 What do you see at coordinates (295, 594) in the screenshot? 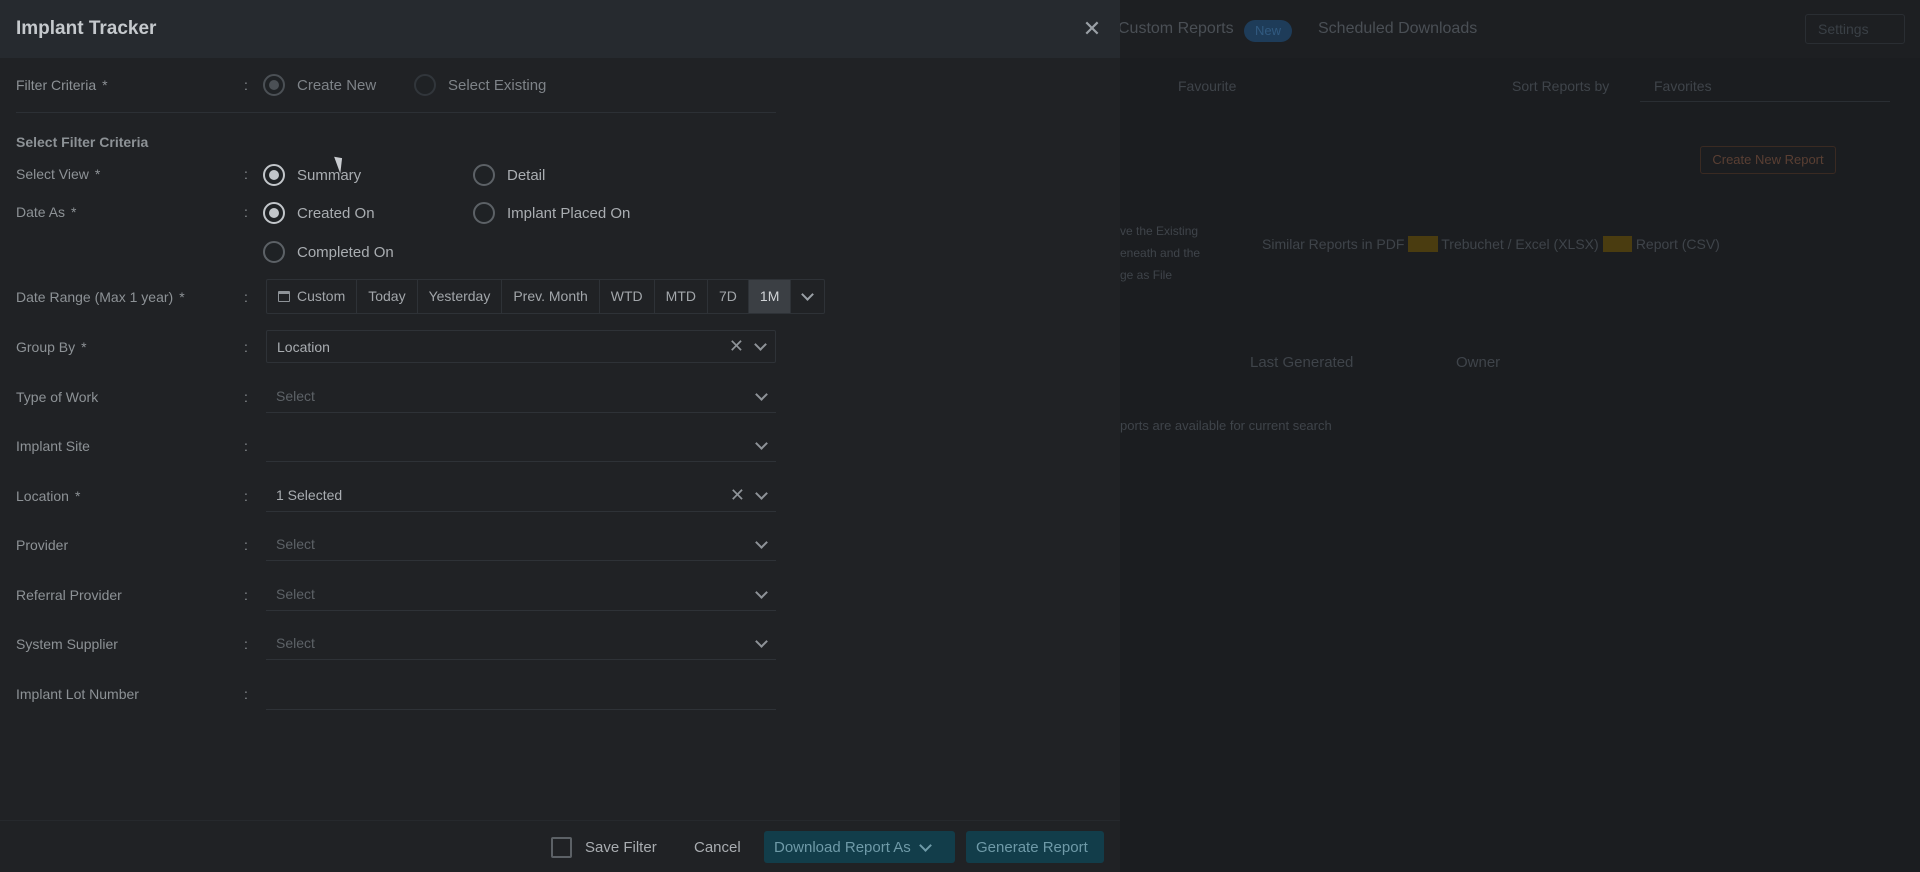
I see `referral-provider-placeholder: Select` at bounding box center [295, 594].